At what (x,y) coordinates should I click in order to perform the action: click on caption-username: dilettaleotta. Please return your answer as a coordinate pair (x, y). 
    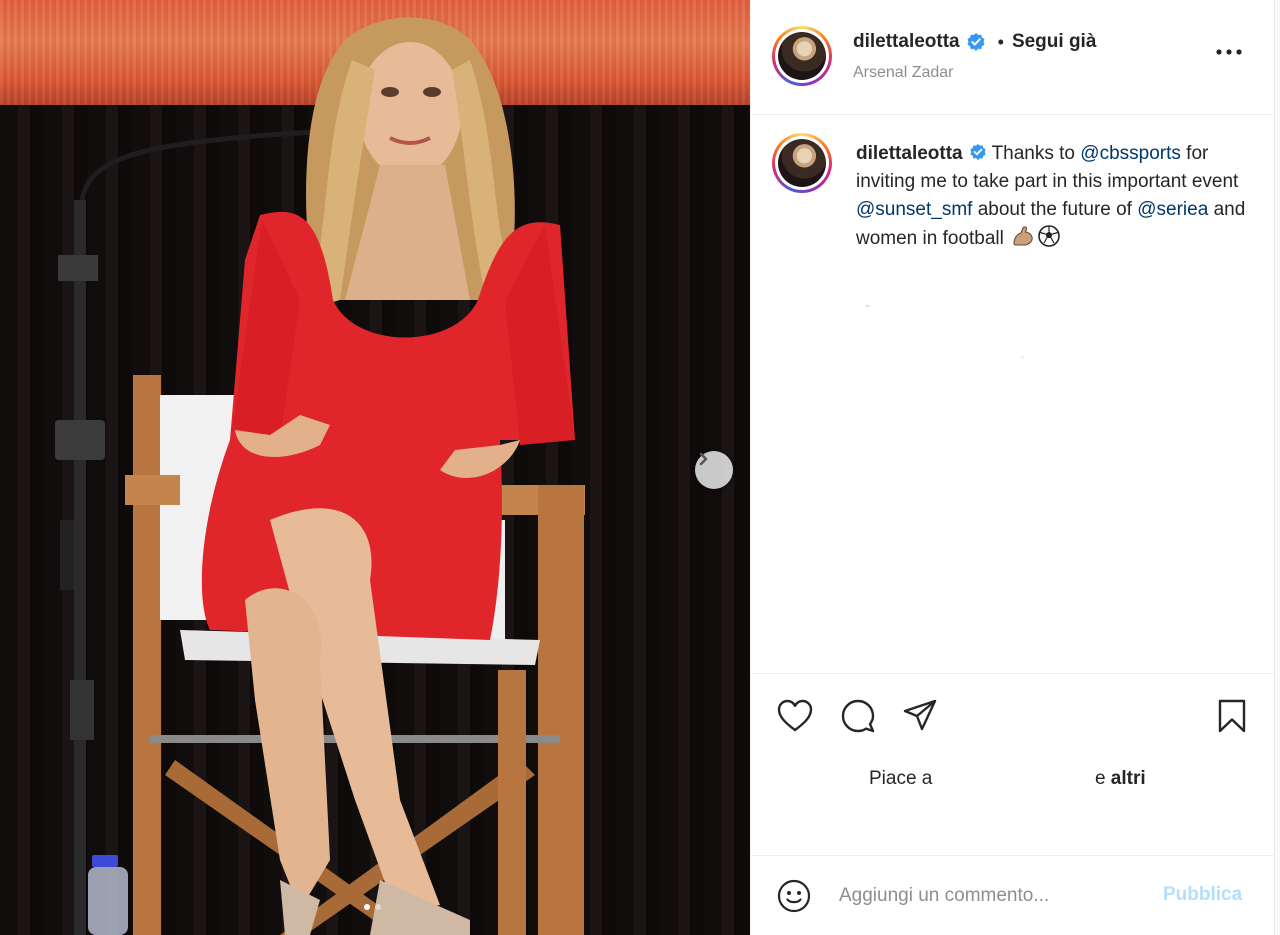
    Looking at the image, I should click on (909, 153).